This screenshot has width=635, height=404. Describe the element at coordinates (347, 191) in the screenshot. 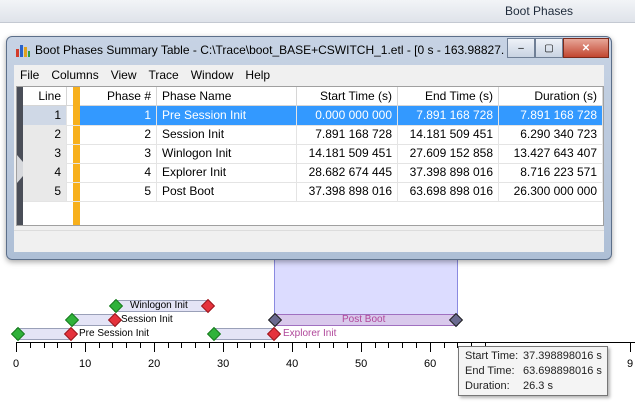

I see `cell-start-time: 37.398 898 016` at that location.